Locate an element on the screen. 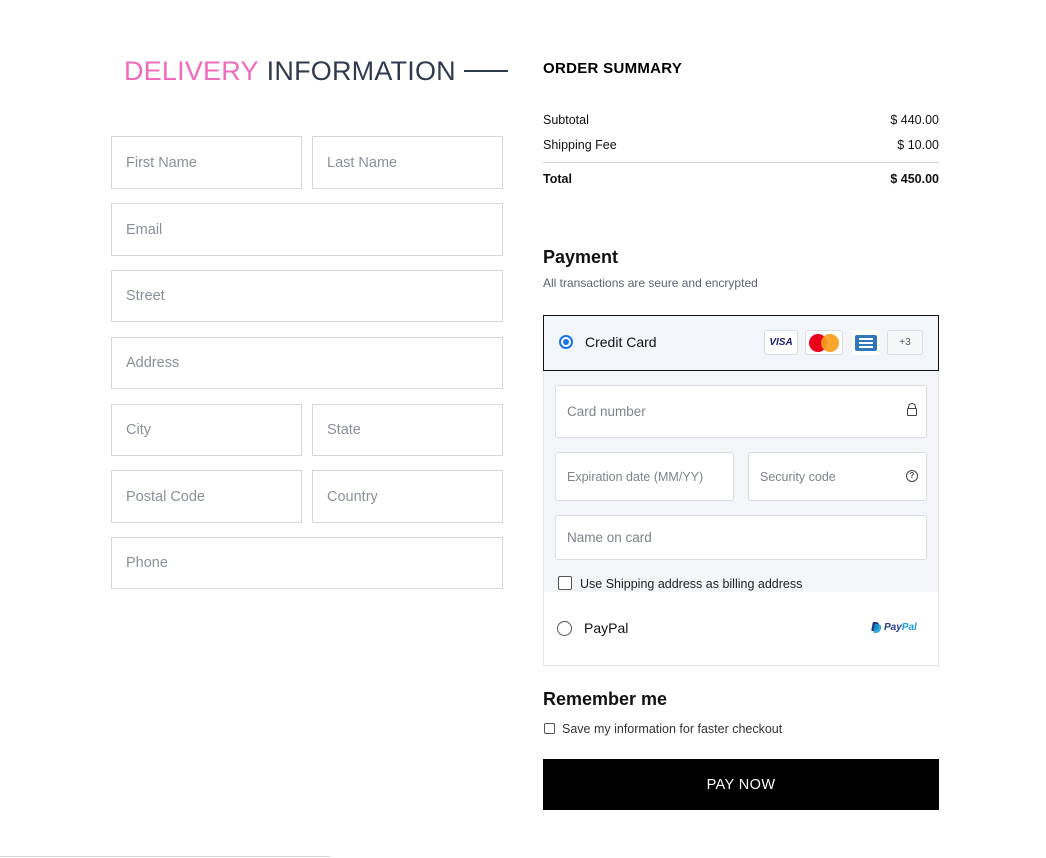  subtotal-label: Subtotal is located at coordinates (566, 120).